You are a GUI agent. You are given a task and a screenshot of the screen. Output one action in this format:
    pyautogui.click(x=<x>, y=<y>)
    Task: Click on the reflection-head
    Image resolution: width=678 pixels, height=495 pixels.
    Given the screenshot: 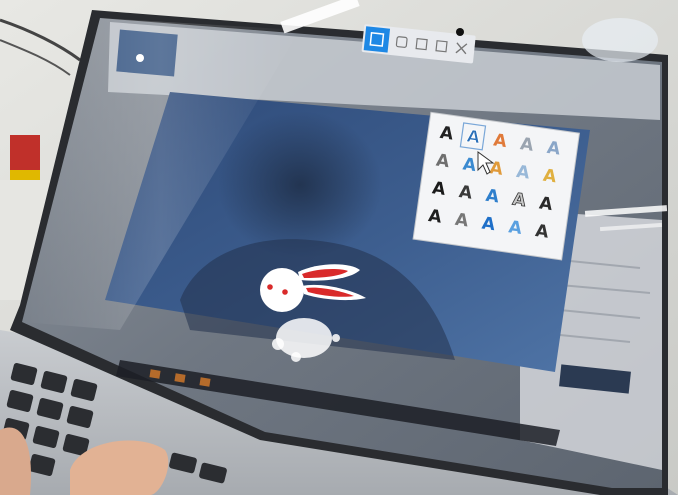 What is the action you would take?
    pyautogui.click(x=300, y=185)
    